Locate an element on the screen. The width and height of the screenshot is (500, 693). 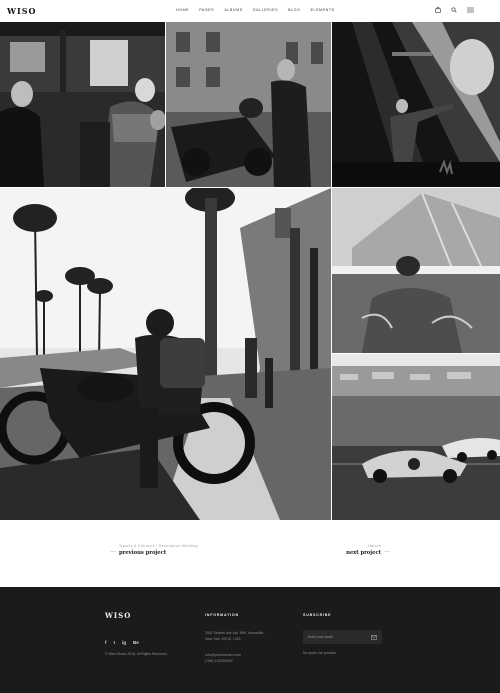
site-logo: WISO is located at coordinates (21, 11).